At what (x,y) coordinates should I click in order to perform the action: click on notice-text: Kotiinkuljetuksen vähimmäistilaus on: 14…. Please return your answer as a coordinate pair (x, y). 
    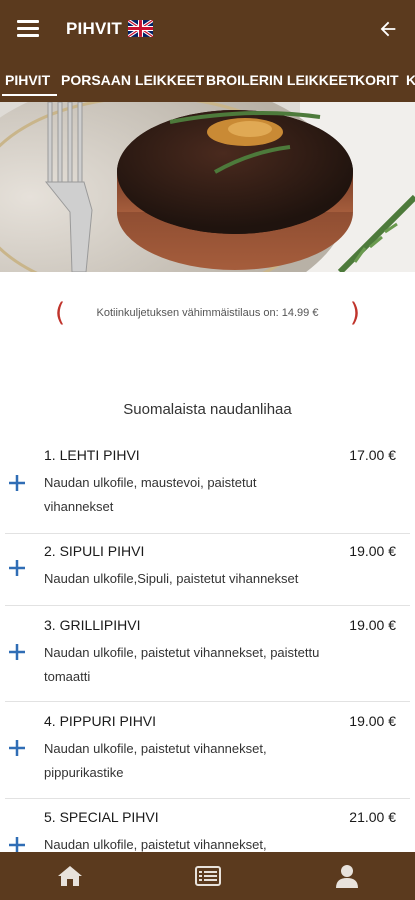
    Looking at the image, I should click on (207, 313).